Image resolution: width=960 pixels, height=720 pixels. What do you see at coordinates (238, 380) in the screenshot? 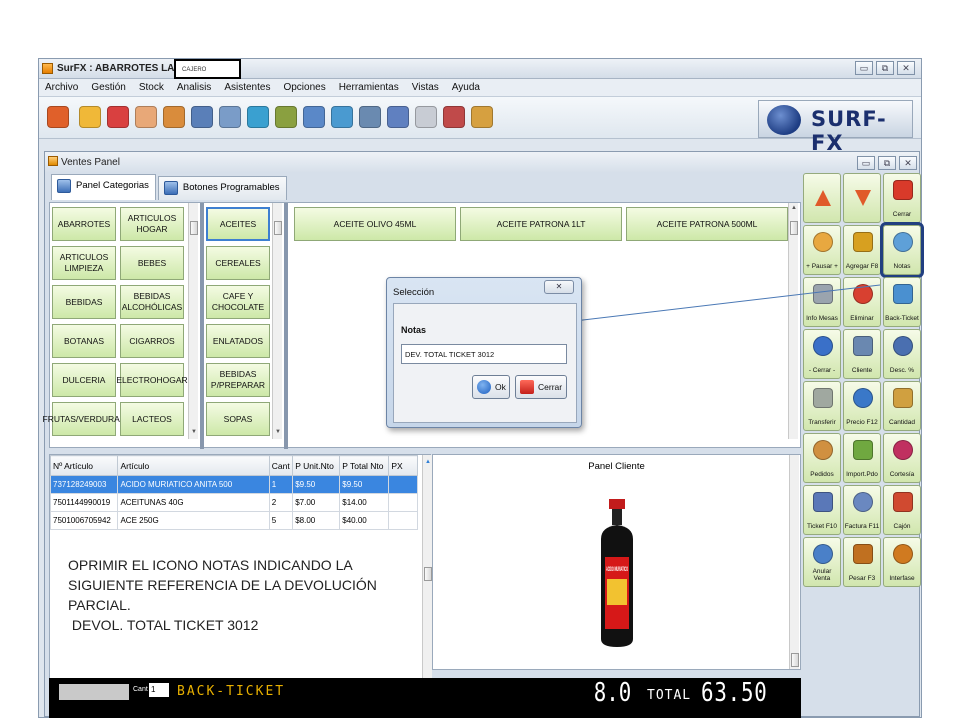
I see `subcategory-button: BEBIDAS P/PREPARAR` at bounding box center [238, 380].